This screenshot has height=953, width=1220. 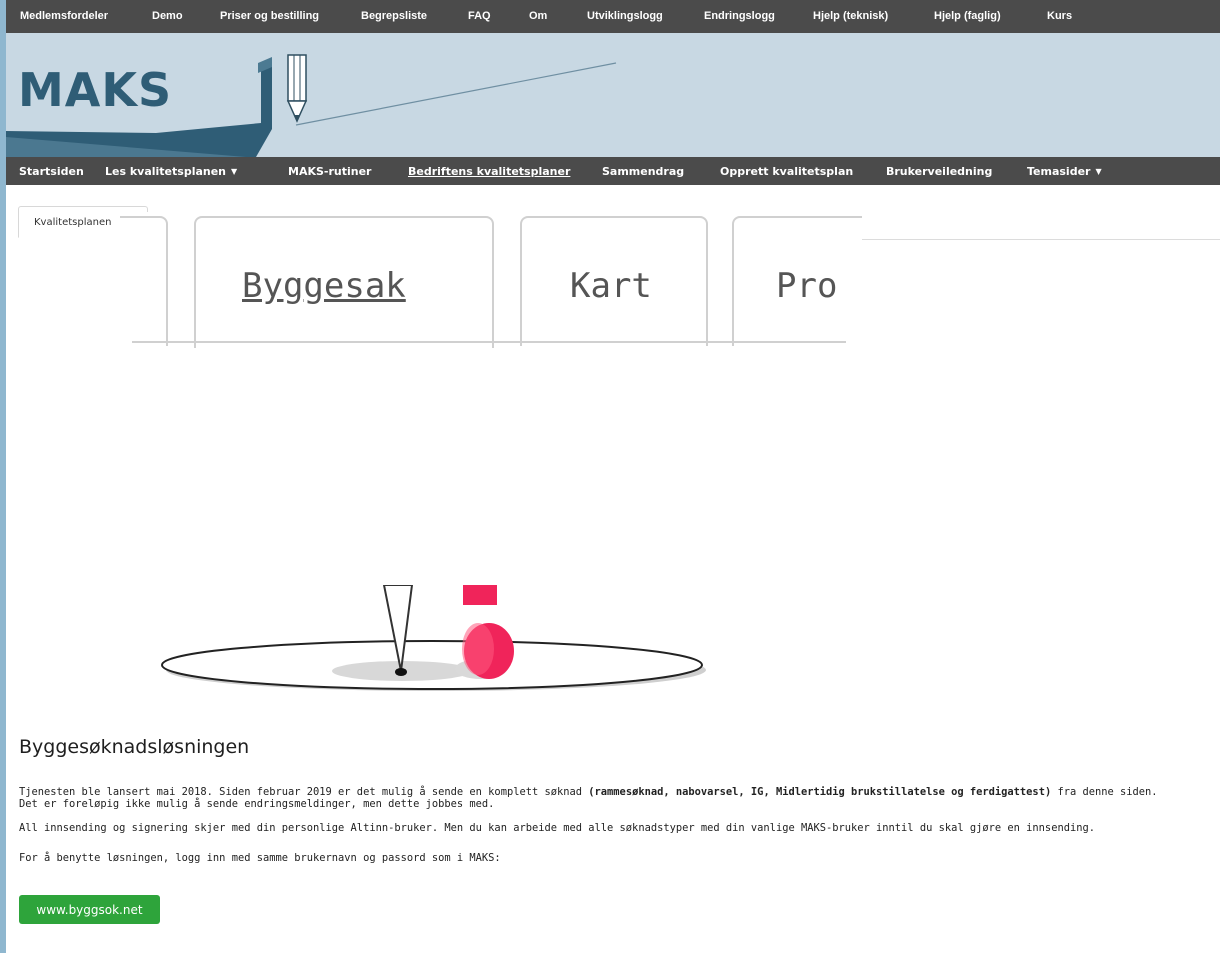 I want to click on nav-temasider-label: Temasider, so click(x=1059, y=171).